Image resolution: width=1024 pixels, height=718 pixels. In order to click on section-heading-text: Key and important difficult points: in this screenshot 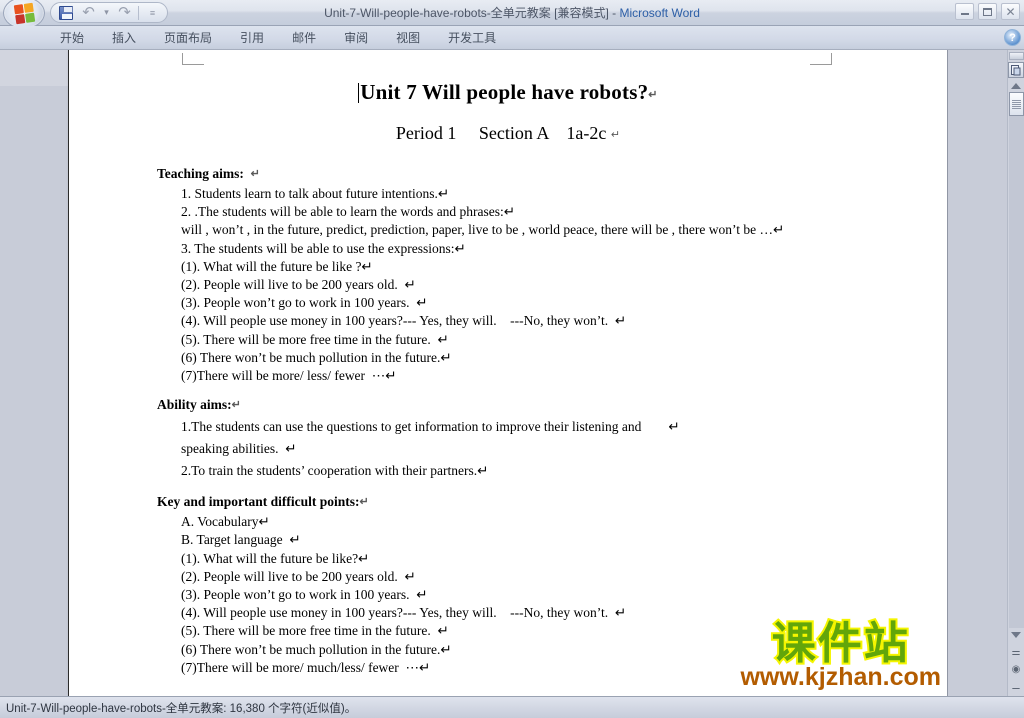, I will do `click(258, 502)`.